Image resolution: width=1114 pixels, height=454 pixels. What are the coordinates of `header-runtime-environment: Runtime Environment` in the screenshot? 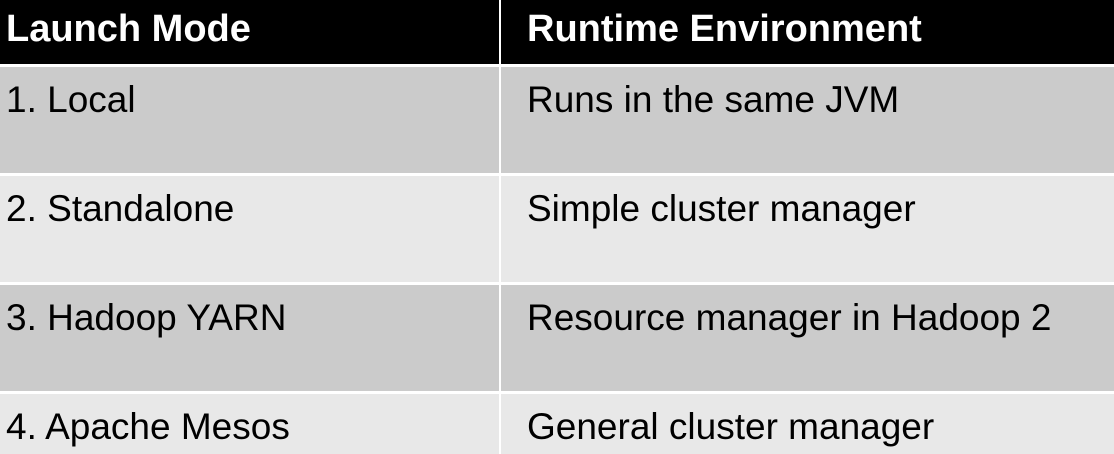 It's located at (807, 32).